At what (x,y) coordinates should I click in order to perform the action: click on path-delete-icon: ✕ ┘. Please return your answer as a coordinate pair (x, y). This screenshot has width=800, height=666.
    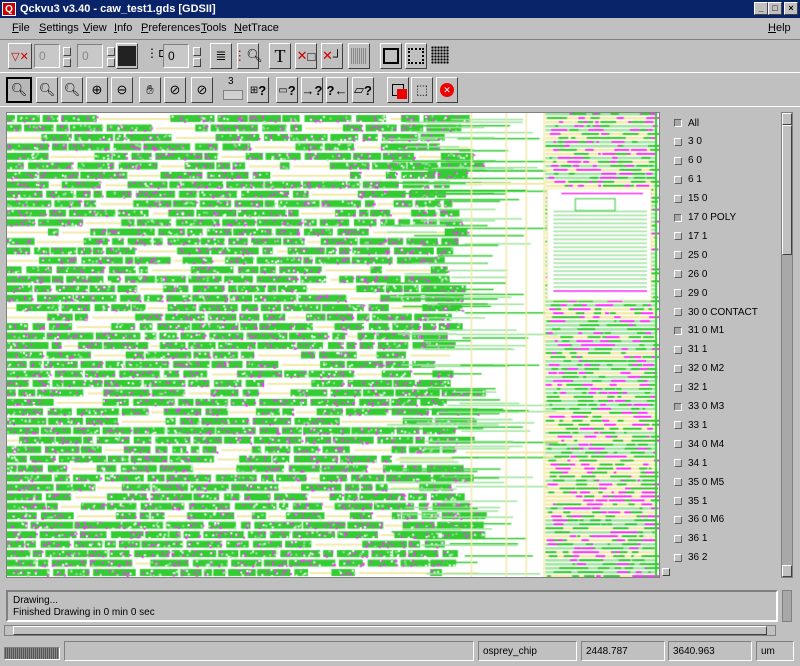
    Looking at the image, I should click on (332, 56).